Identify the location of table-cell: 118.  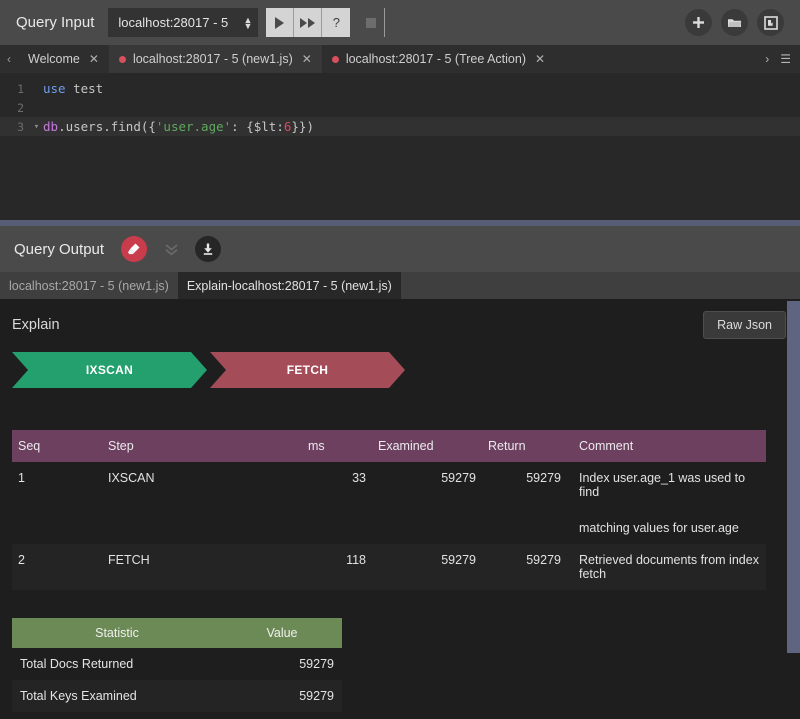
(337, 567).